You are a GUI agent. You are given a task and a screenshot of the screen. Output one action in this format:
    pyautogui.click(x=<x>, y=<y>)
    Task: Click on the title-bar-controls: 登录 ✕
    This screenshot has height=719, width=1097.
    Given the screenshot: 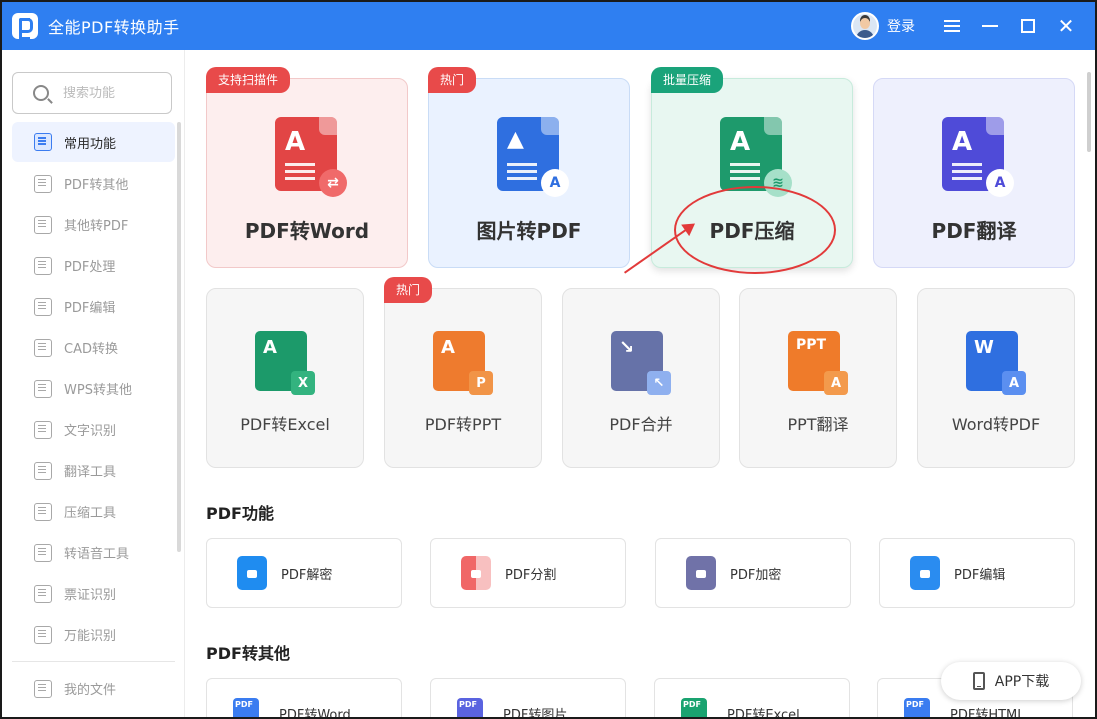 What is the action you would take?
    pyautogui.click(x=968, y=26)
    